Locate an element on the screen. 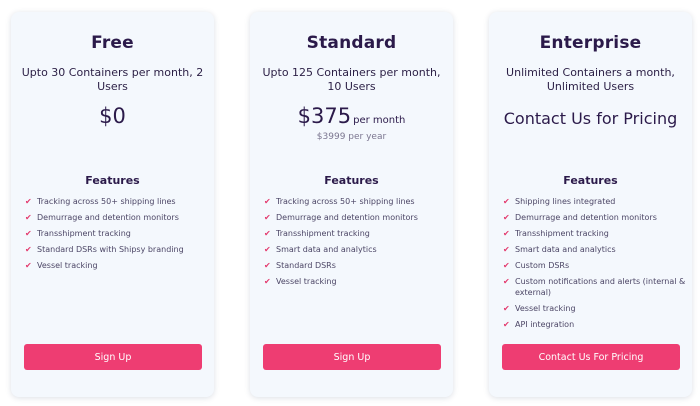 The height and width of the screenshot is (406, 700). plan-description: Upto 30 Containers per month, 2 Users is located at coordinates (112, 79).